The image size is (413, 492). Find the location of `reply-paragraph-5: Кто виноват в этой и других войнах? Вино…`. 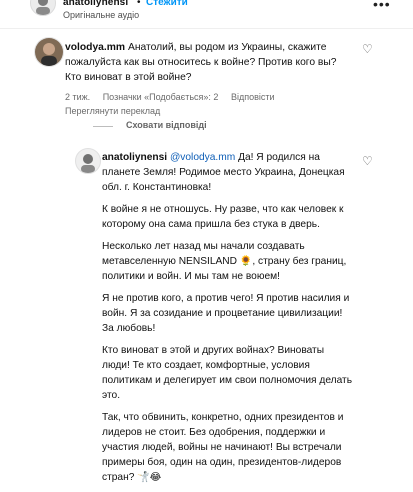

reply-paragraph-5: Кто виноват в этой и других войнах? Вино… is located at coordinates (227, 373).